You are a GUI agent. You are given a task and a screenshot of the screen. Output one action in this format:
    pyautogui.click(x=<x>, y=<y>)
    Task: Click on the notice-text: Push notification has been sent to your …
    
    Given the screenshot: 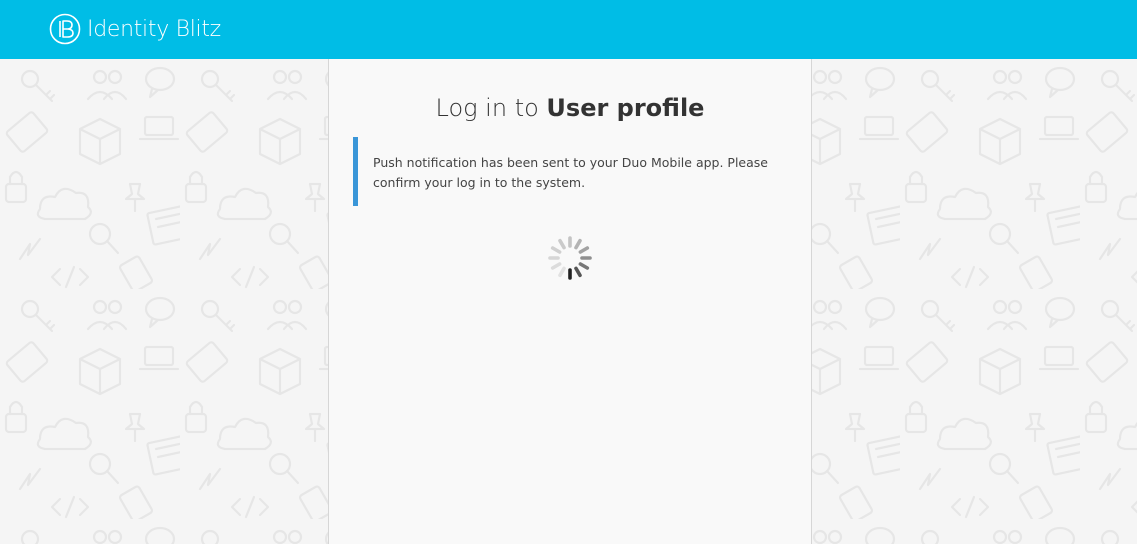 What is the action you would take?
    pyautogui.click(x=570, y=172)
    